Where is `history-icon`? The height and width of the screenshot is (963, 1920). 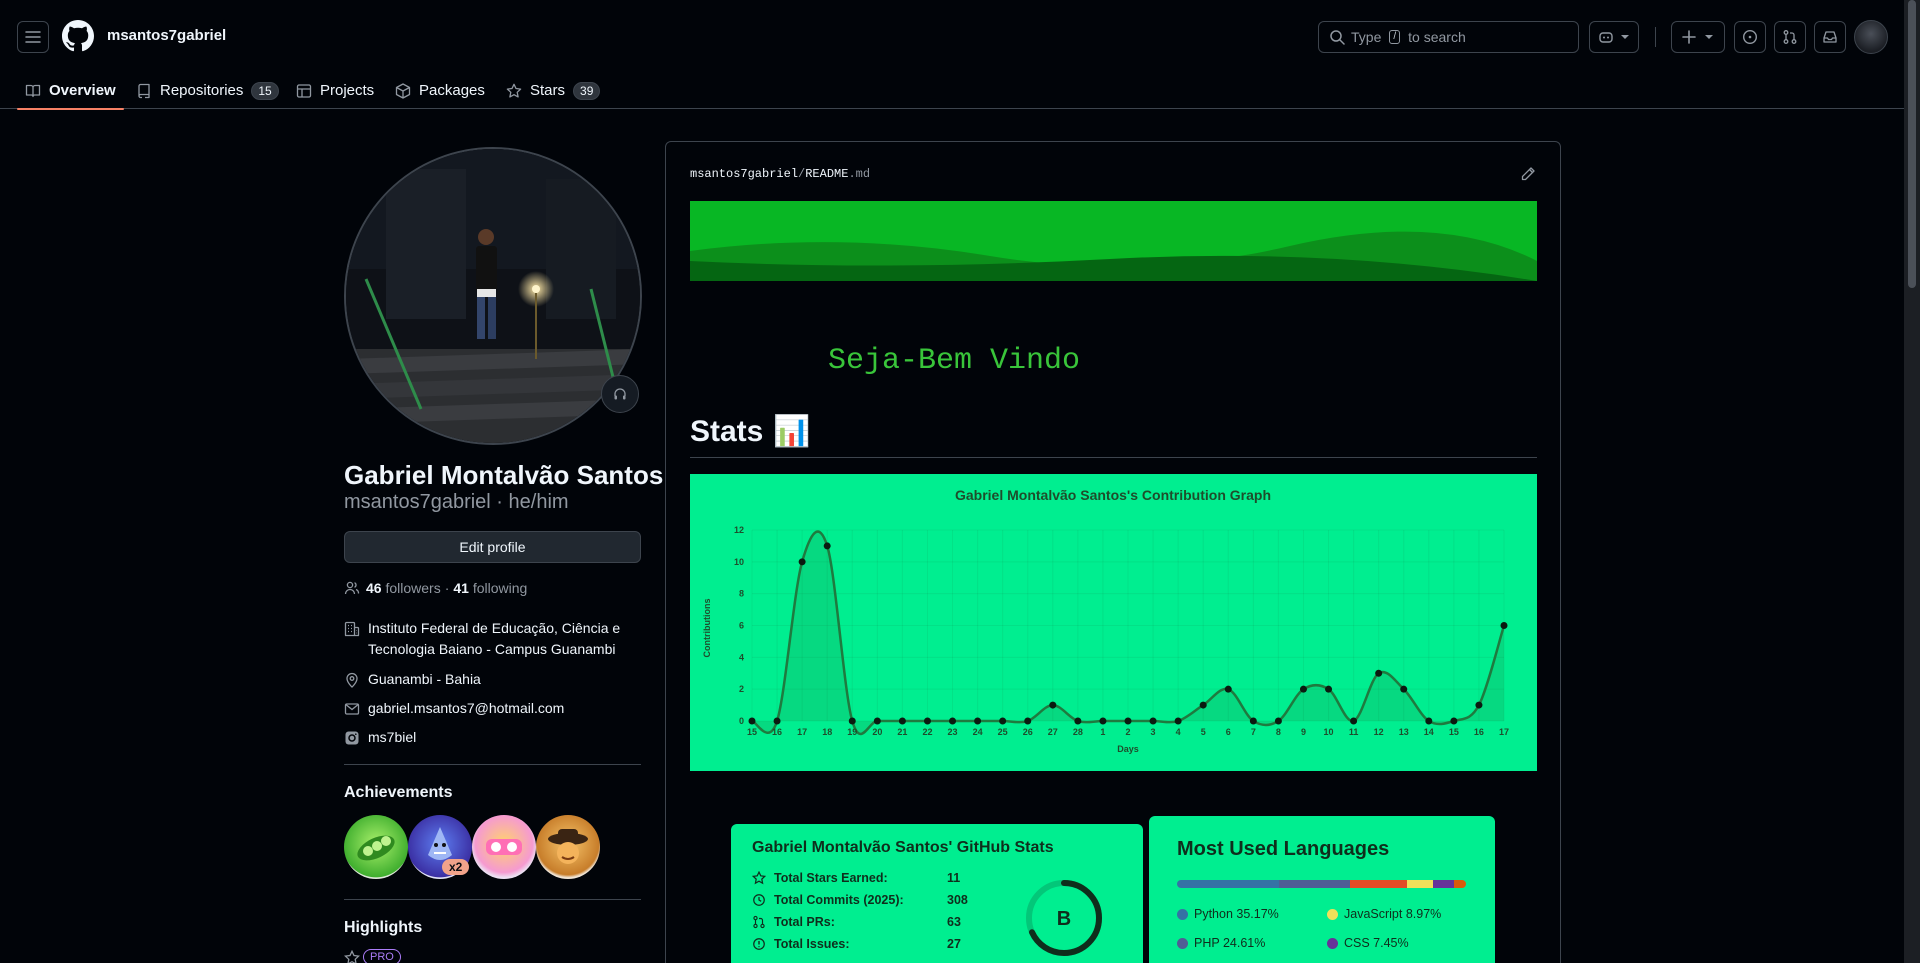
history-icon is located at coordinates (759, 900).